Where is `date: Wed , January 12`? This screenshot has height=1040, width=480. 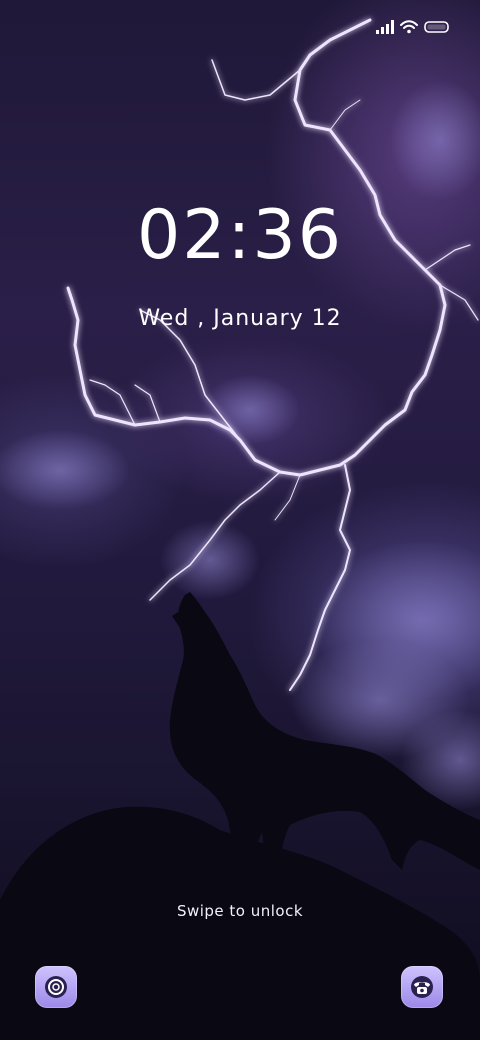 date: Wed , January 12 is located at coordinates (240, 318).